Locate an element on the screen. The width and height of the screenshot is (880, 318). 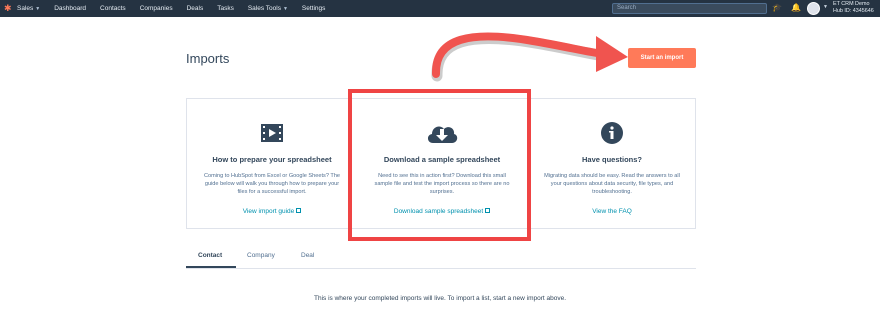
search-input: Search is located at coordinates (689, 8).